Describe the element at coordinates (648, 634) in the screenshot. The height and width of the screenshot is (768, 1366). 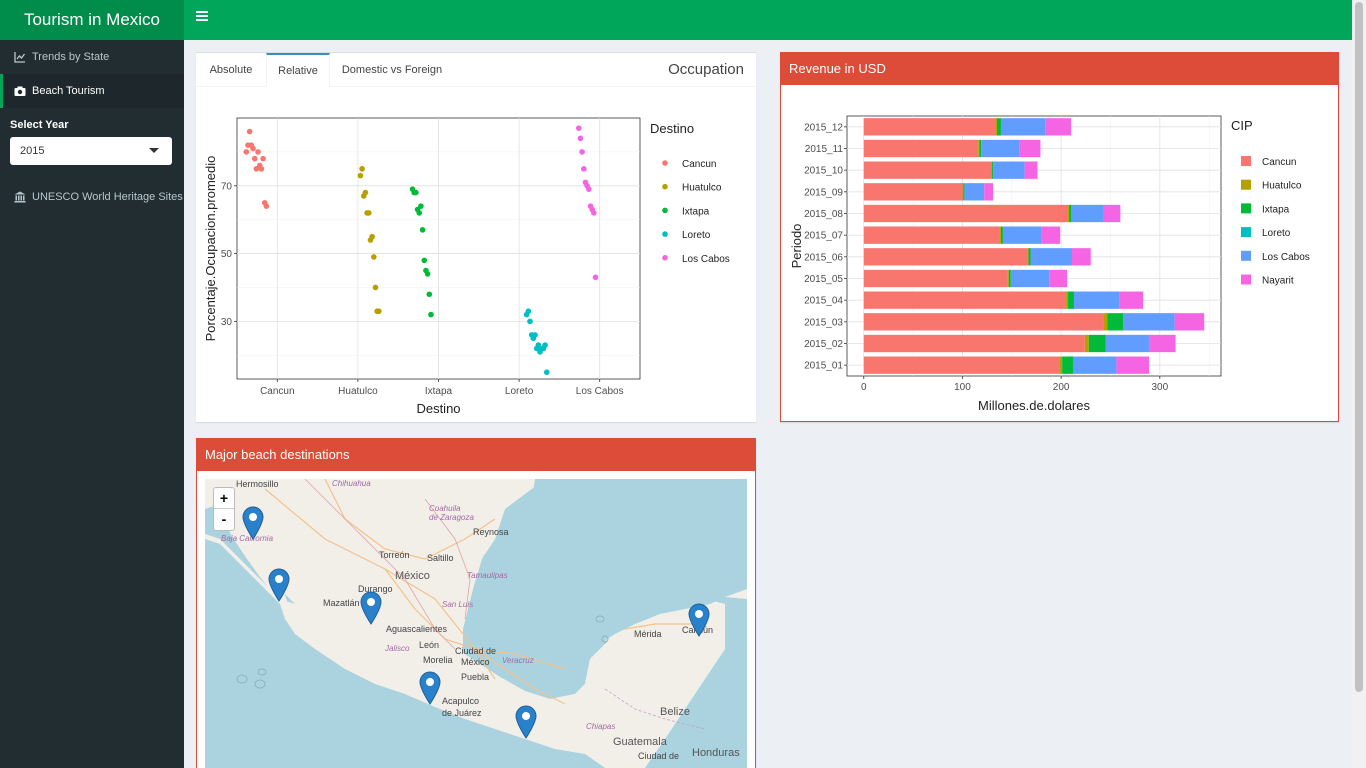
I see `map-label-merida: Mérida` at that location.